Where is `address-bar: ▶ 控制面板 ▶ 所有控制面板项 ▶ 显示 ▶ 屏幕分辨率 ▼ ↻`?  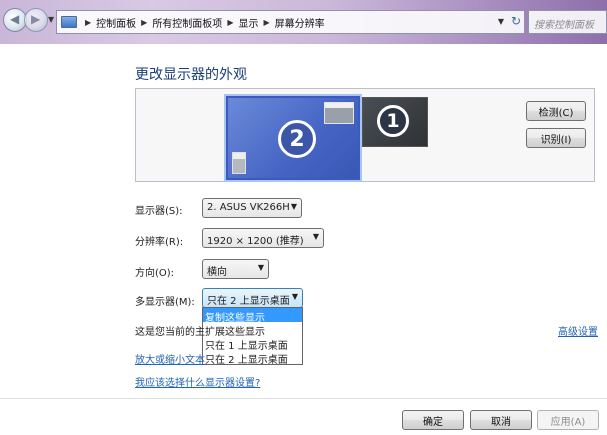
address-bar: ▶ 控制面板 ▶ 所有控制面板项 ▶ 显示 ▶ 屏幕分辨率 ▼ ↻ is located at coordinates (290, 22).